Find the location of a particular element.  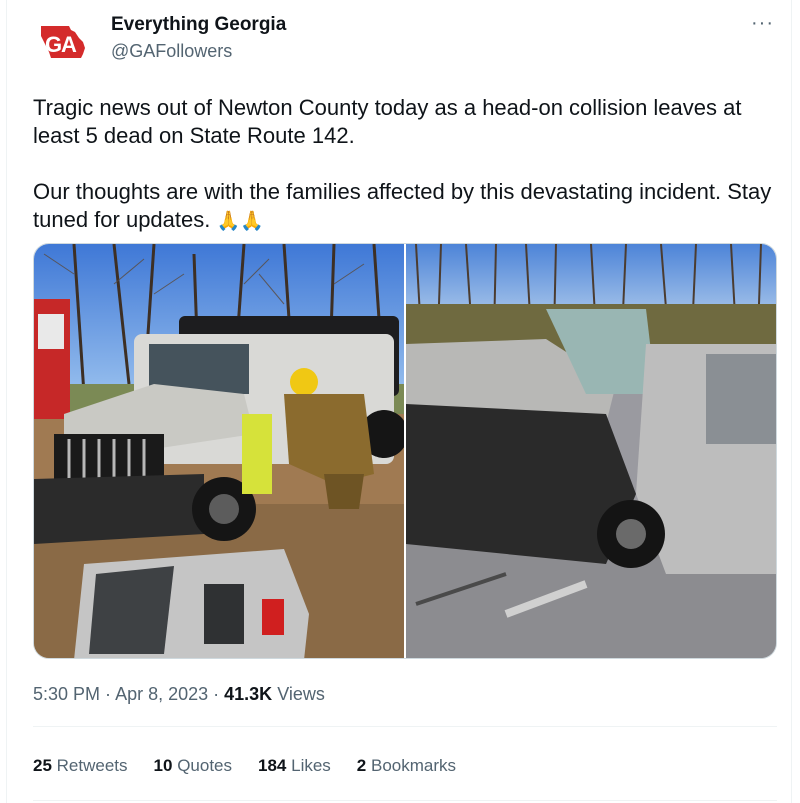

display-name: Everything Georgia is located at coordinates (198, 25).